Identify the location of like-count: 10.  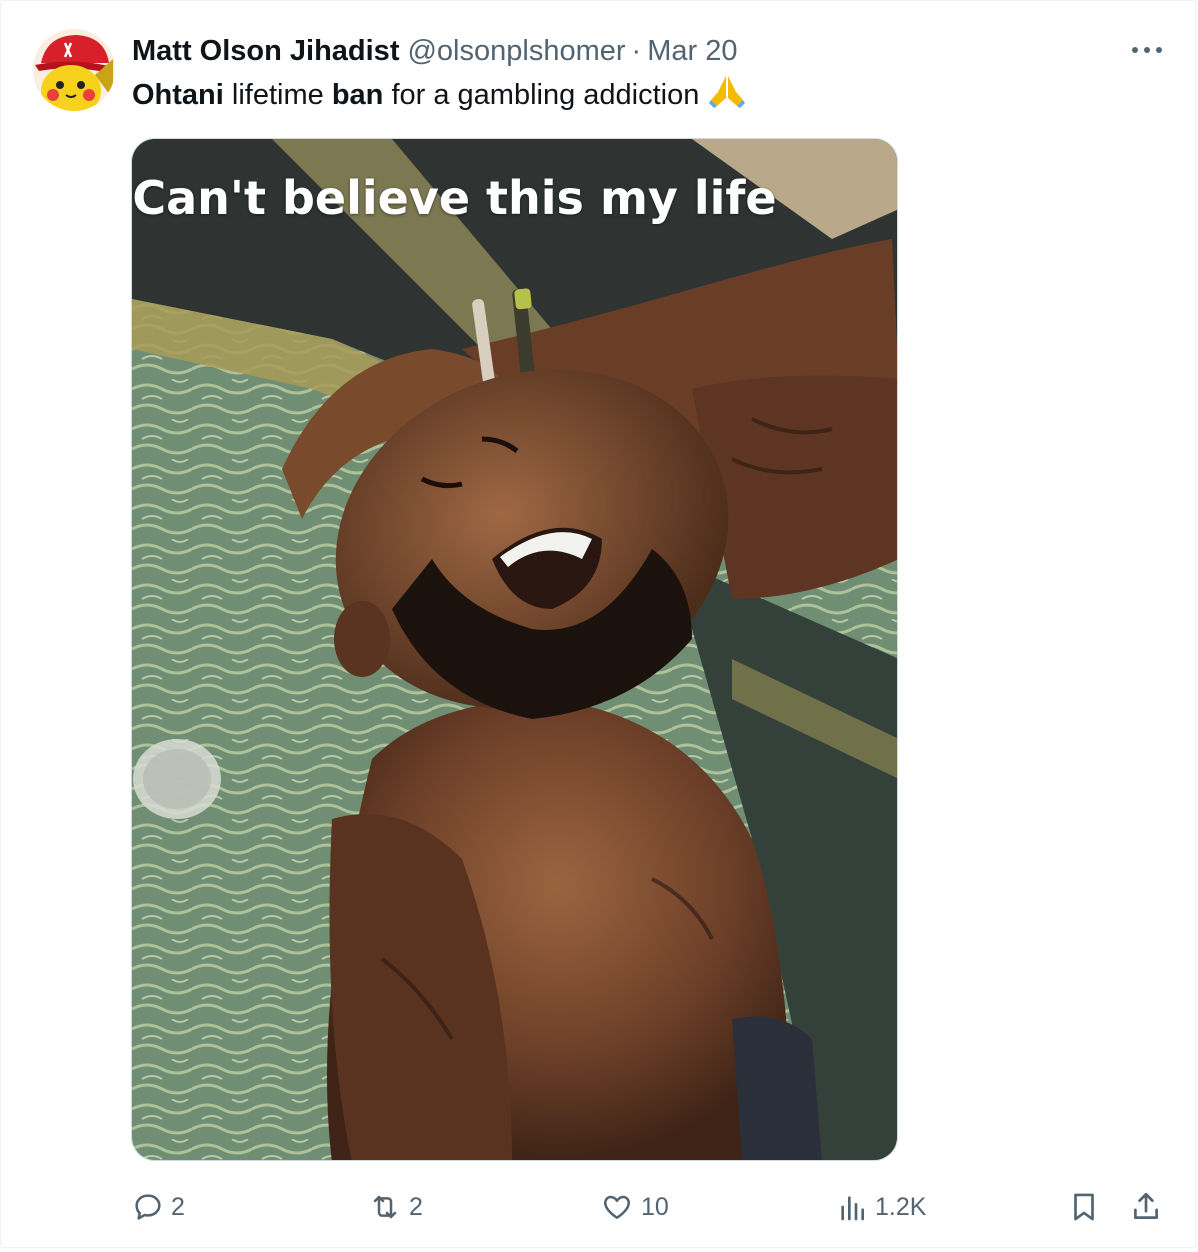
(655, 1206).